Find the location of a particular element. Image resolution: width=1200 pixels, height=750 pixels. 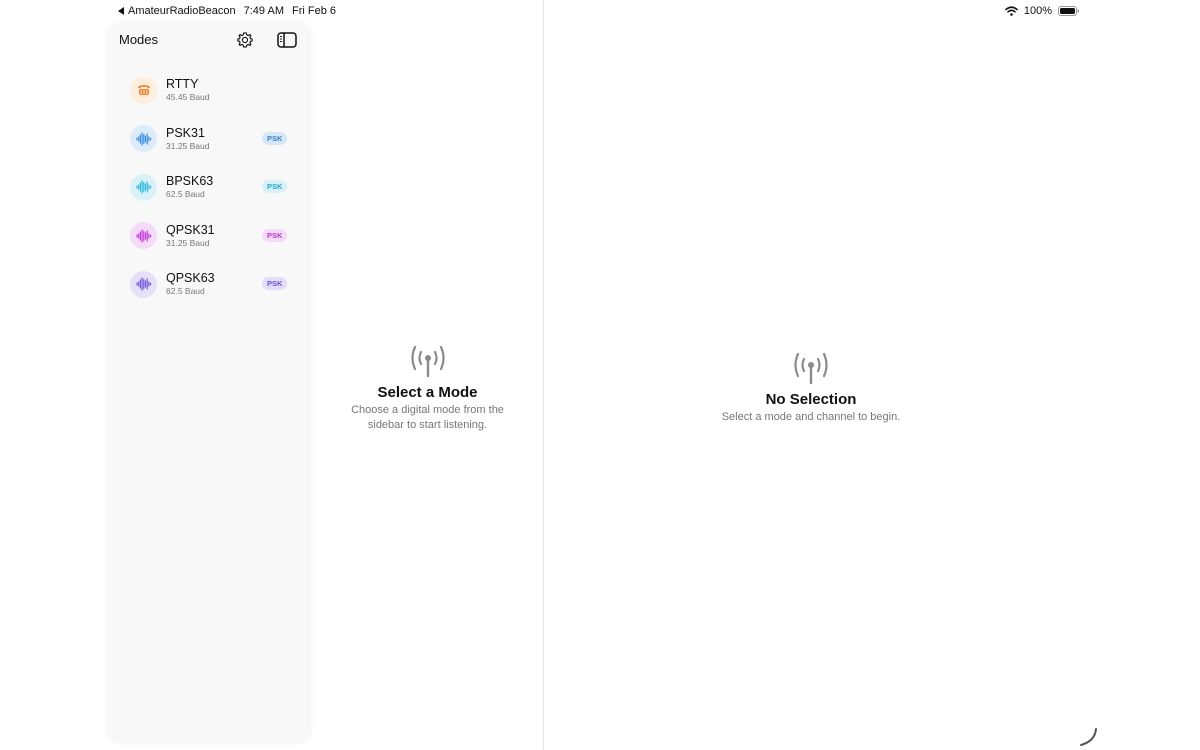

status-time: 7:49 AM is located at coordinates (263, 11).